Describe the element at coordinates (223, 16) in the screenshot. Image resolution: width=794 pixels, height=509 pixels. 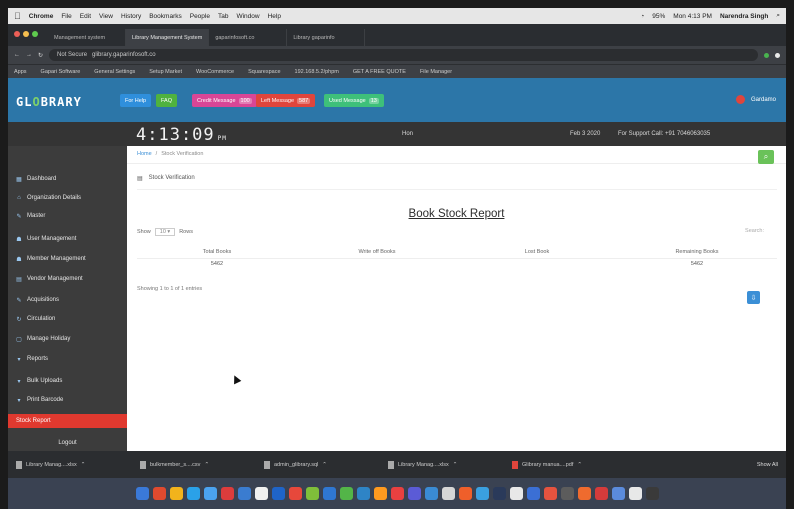
I see `menubar-item-tab: Tab` at that location.